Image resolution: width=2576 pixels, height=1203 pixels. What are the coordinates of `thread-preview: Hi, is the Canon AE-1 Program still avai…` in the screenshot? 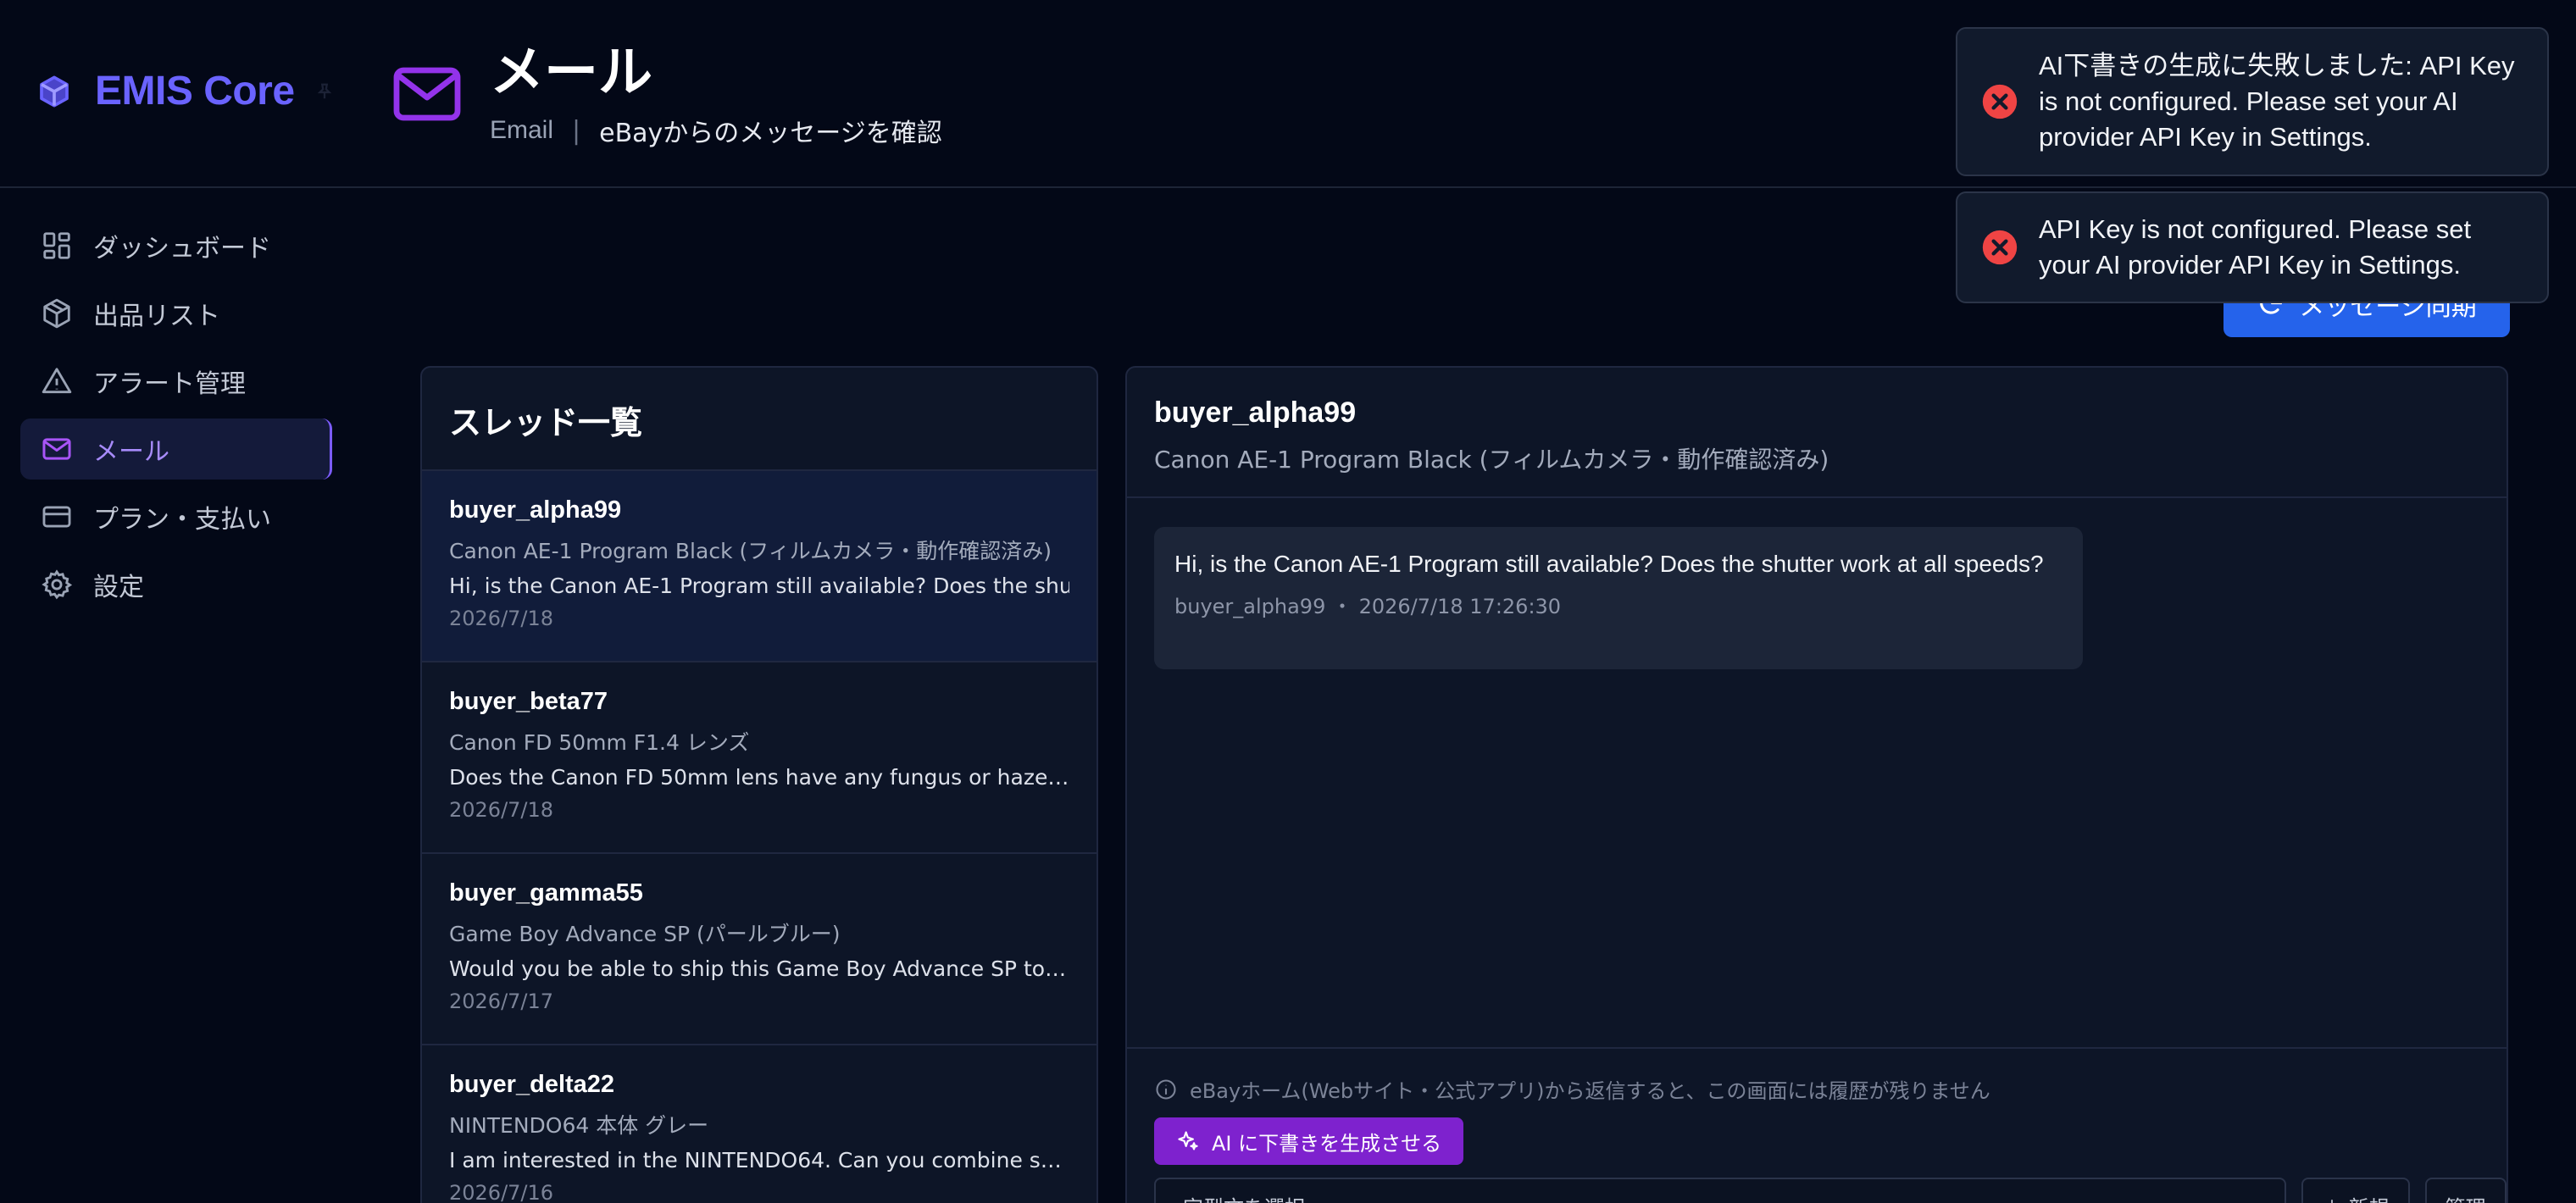 It's located at (759, 586).